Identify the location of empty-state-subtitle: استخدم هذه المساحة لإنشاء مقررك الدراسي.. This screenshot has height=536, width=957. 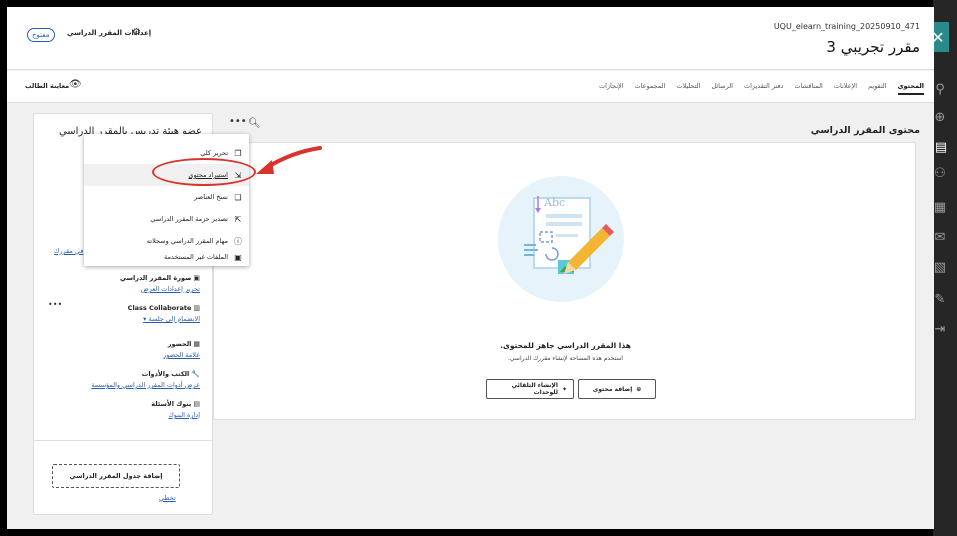
(565, 358).